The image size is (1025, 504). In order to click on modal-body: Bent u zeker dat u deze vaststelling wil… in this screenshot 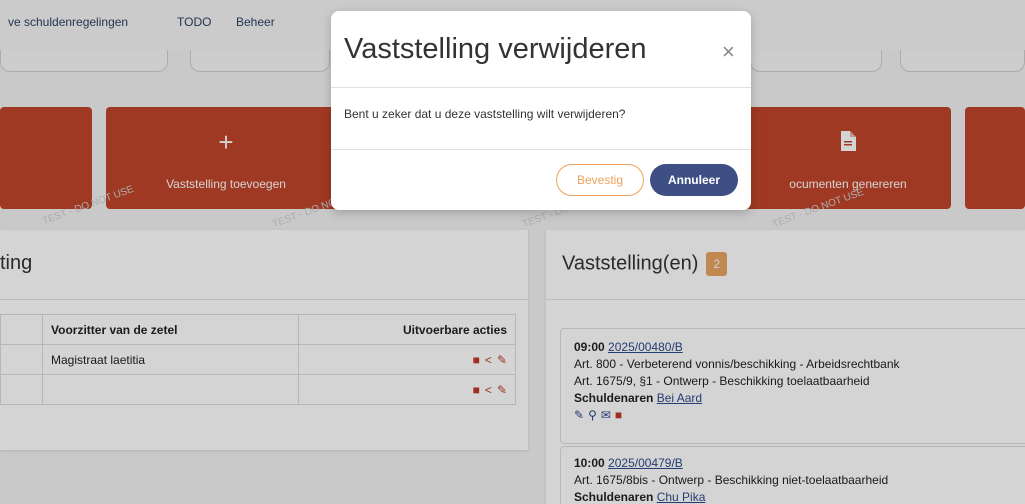, I will do `click(541, 119)`.